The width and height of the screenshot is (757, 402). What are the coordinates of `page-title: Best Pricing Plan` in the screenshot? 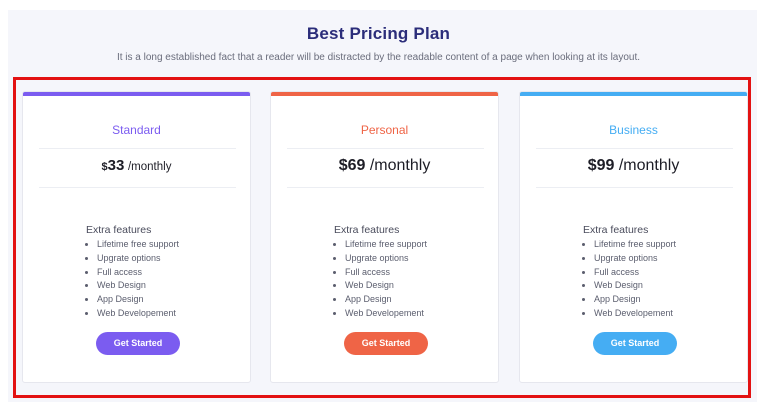 It's located at (378, 33).